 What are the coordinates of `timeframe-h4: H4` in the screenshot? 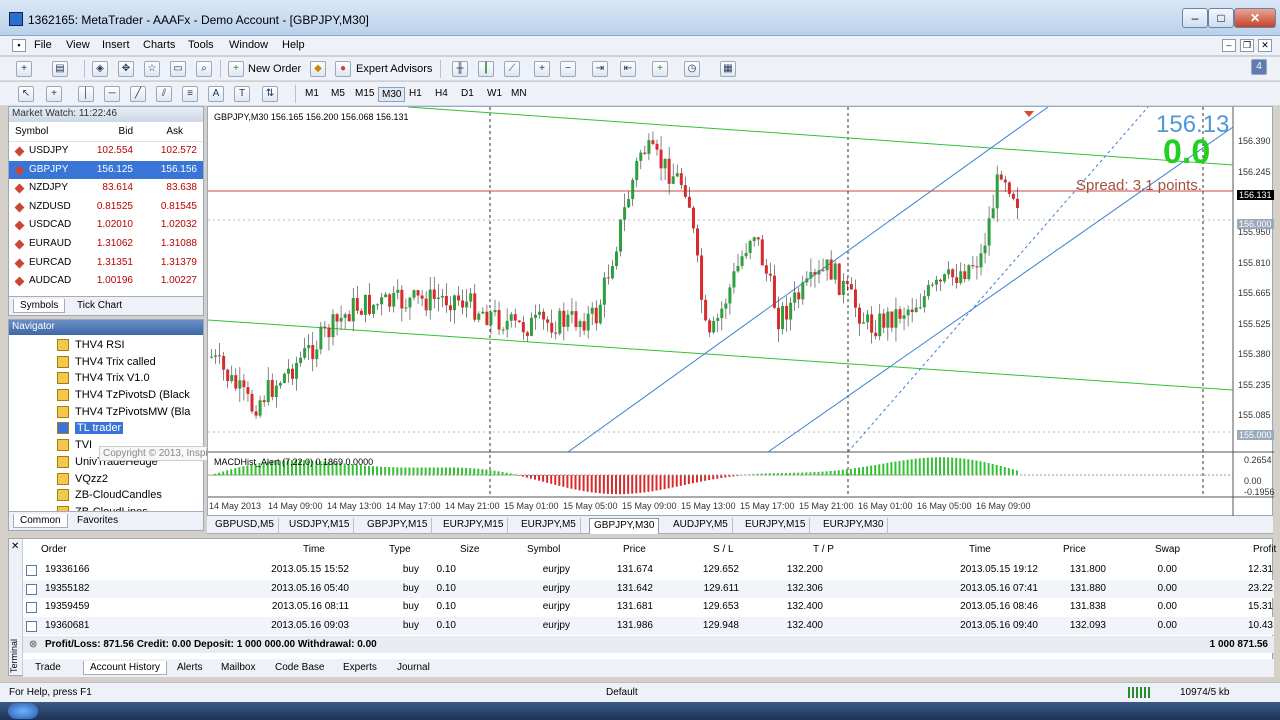 It's located at (441, 93).